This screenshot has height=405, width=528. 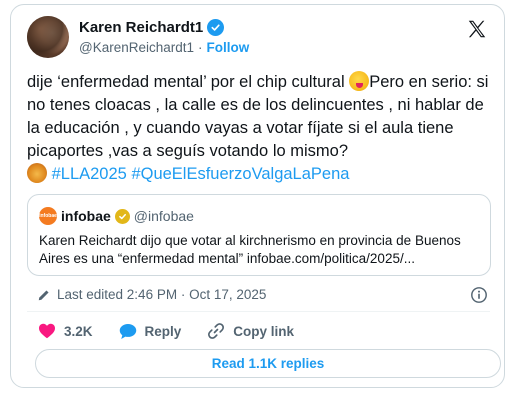 I want to click on read-replies-button: Read 1.1K replies, so click(x=268, y=363).